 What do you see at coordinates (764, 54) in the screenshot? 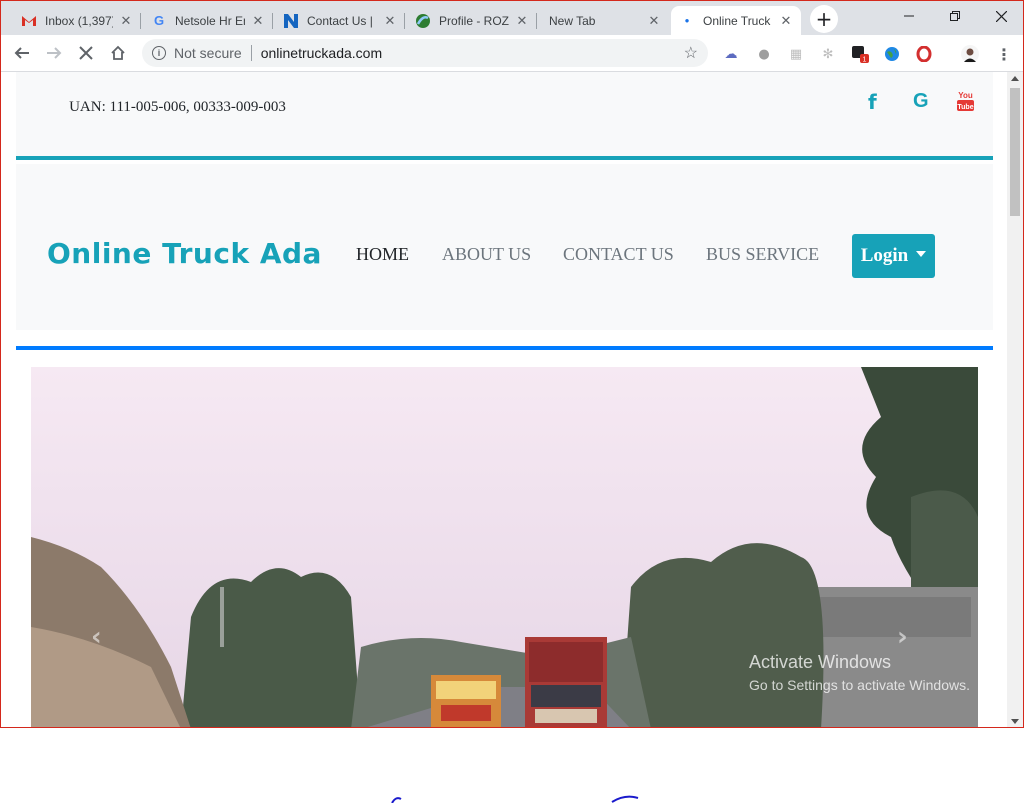
I see `globe-extension-icon: ●` at bounding box center [764, 54].